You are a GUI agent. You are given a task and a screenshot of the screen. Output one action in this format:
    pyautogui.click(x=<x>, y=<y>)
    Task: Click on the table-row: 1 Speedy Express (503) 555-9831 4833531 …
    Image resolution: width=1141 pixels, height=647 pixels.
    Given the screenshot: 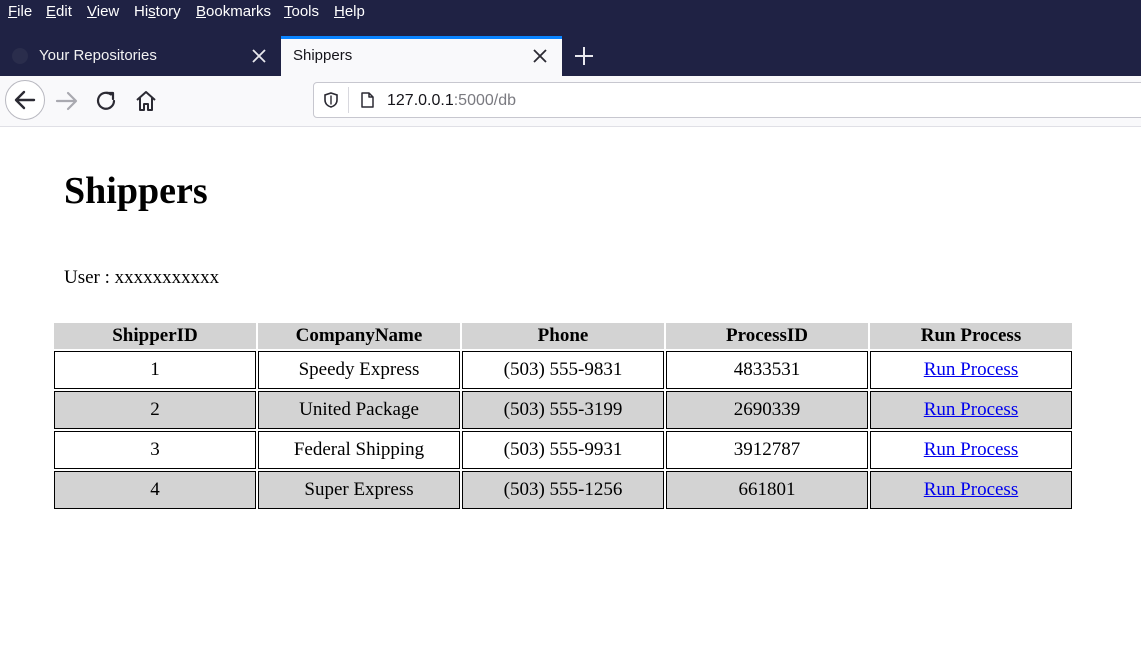 What is the action you would take?
    pyautogui.click(x=563, y=370)
    